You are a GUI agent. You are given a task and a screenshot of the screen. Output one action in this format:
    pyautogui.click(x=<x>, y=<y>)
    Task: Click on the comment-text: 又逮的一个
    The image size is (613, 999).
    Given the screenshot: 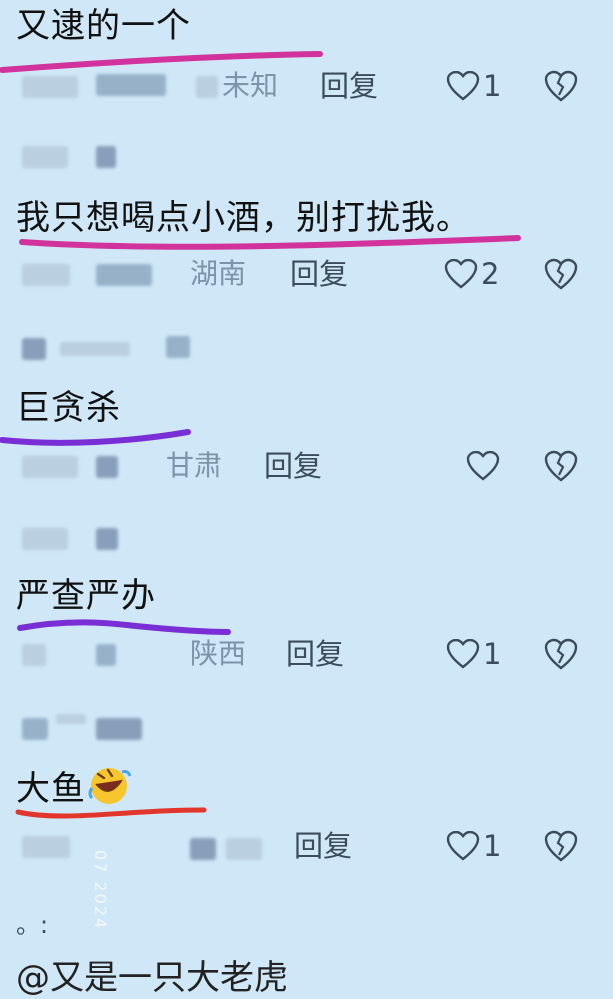 What is the action you would take?
    pyautogui.click(x=103, y=26)
    